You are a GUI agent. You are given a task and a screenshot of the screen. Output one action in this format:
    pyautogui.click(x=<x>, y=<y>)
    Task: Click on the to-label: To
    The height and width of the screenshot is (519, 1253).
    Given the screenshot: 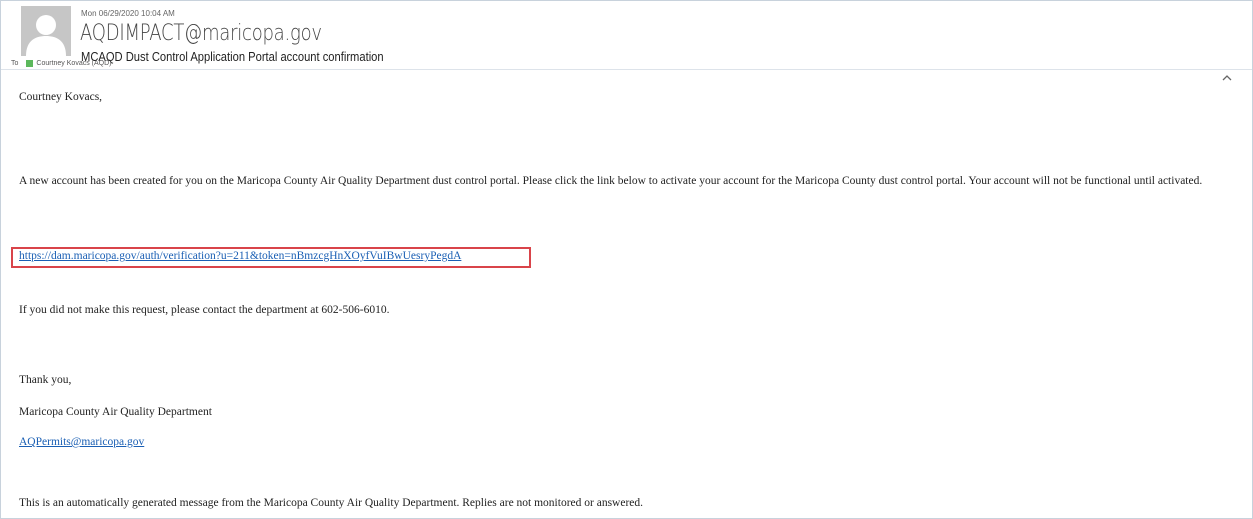 What is the action you would take?
    pyautogui.click(x=15, y=63)
    